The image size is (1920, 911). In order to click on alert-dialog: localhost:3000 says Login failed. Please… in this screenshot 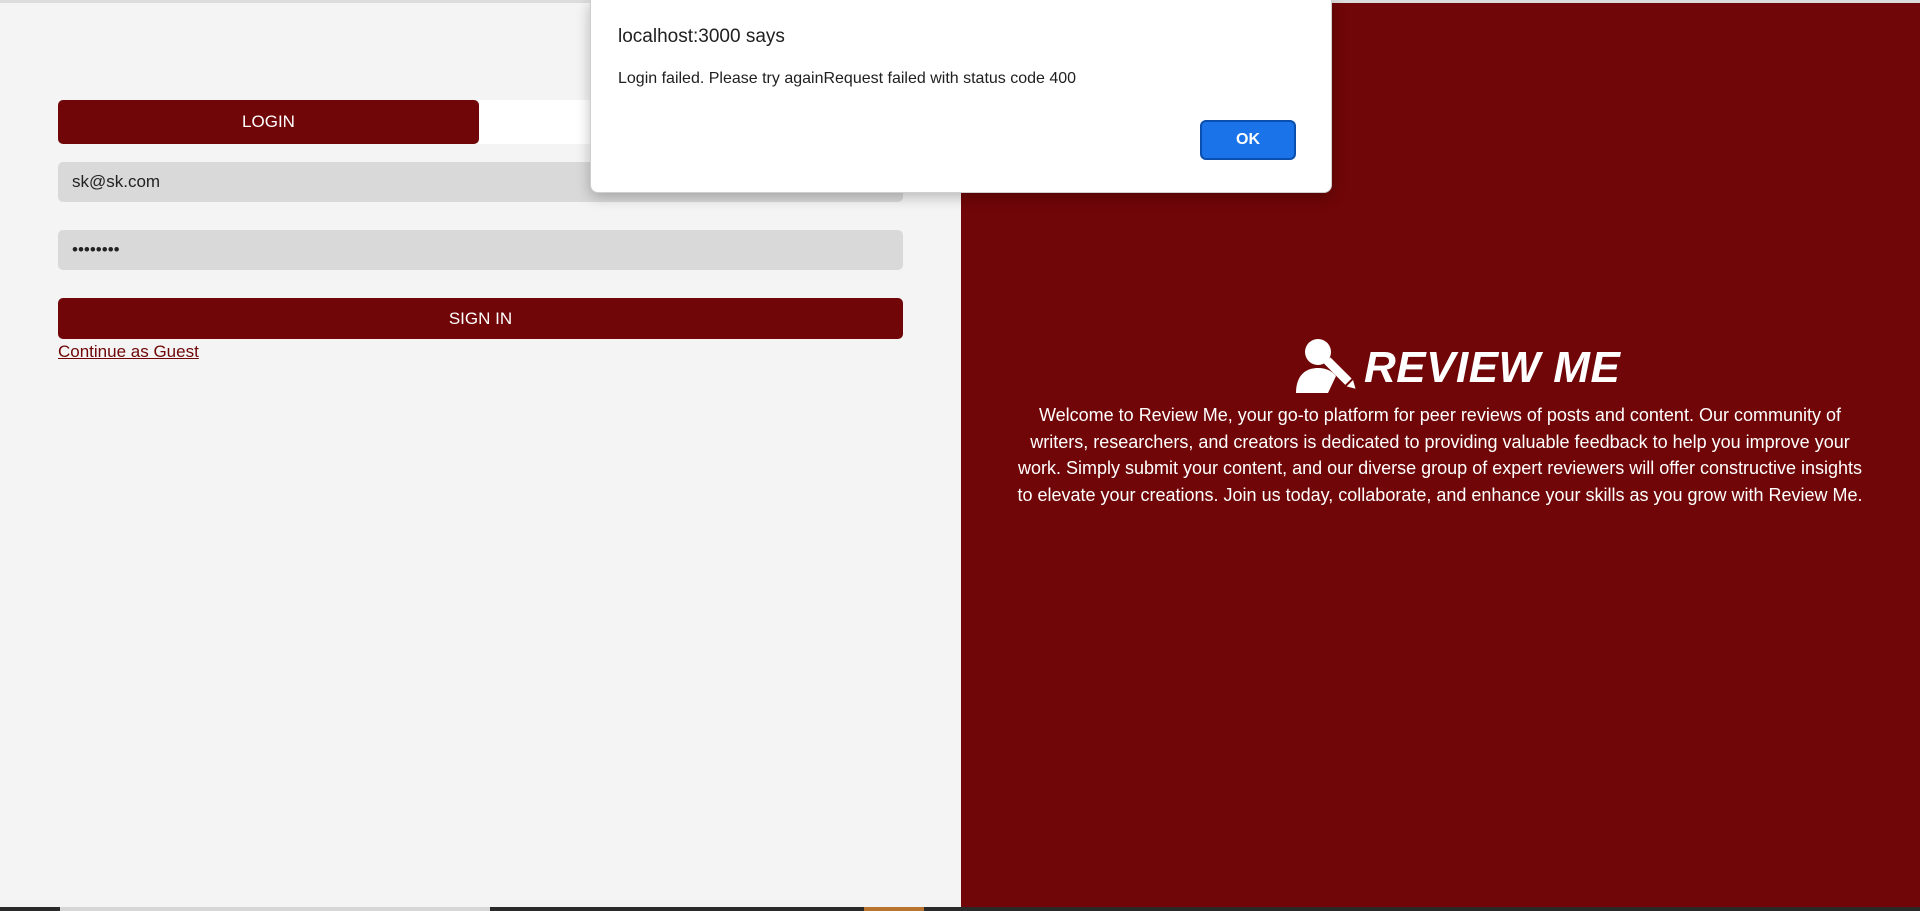, I will do `click(961, 96)`.